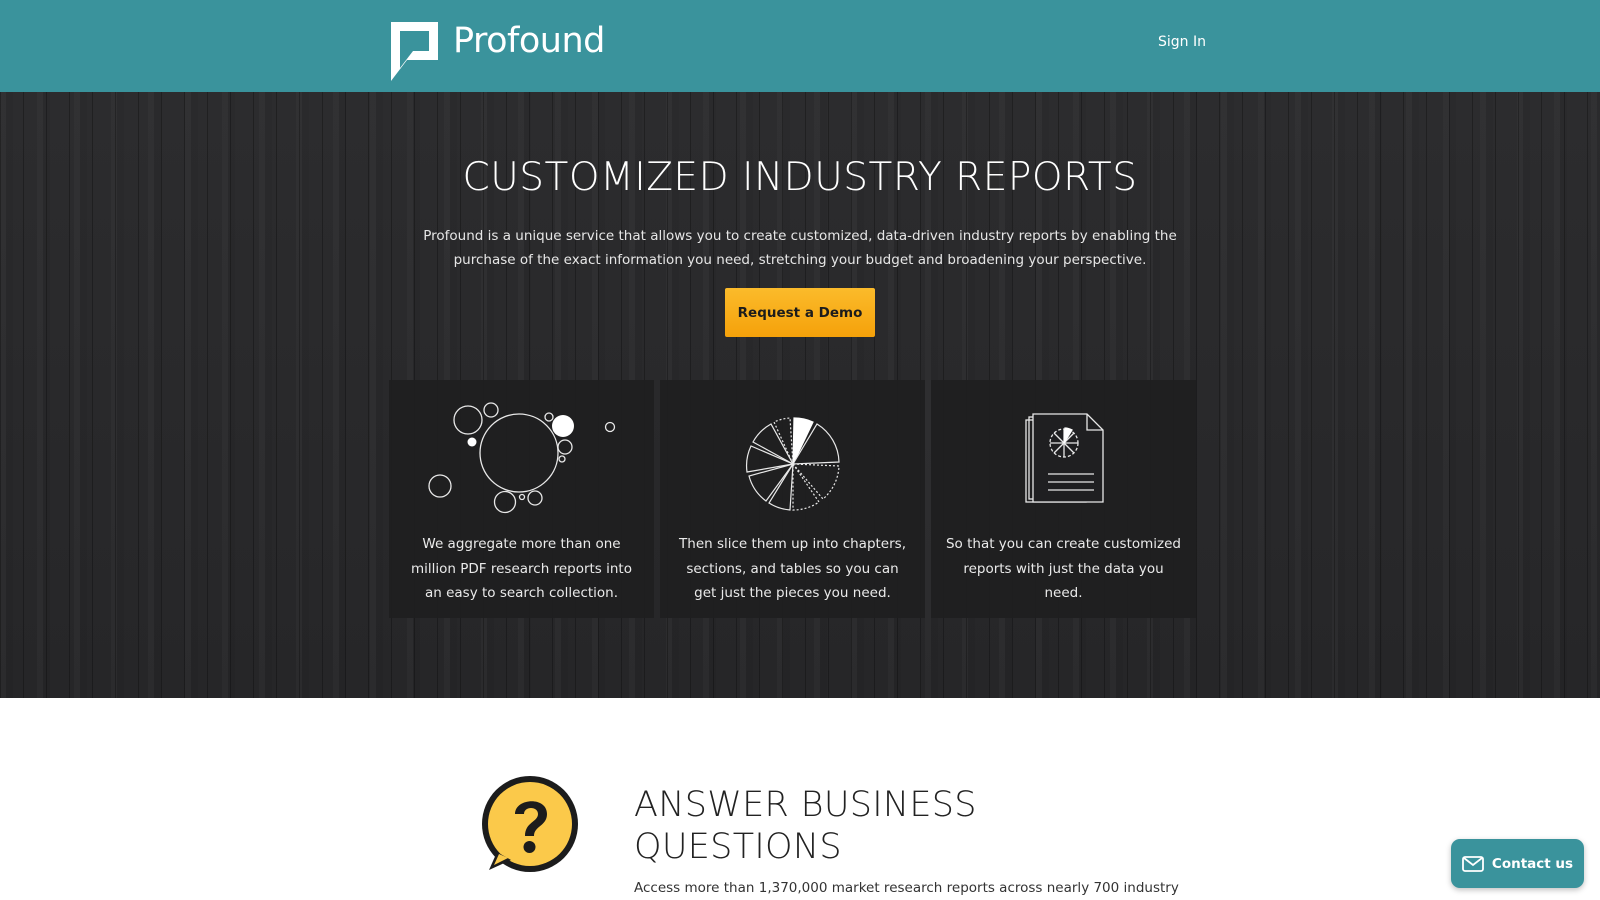 Image resolution: width=1600 pixels, height=900 pixels. What do you see at coordinates (792, 464) in the screenshot?
I see `sliced-pie-icon` at bounding box center [792, 464].